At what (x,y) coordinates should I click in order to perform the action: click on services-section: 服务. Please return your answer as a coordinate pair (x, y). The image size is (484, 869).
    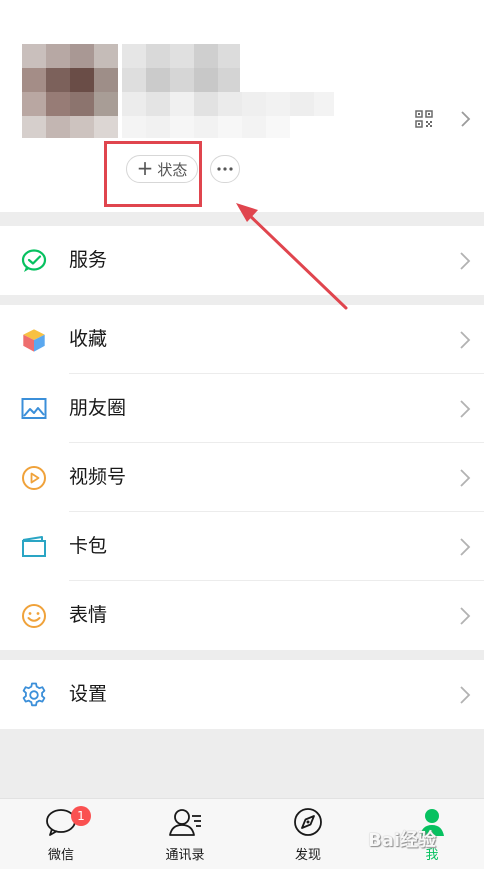
    Looking at the image, I should click on (242, 260).